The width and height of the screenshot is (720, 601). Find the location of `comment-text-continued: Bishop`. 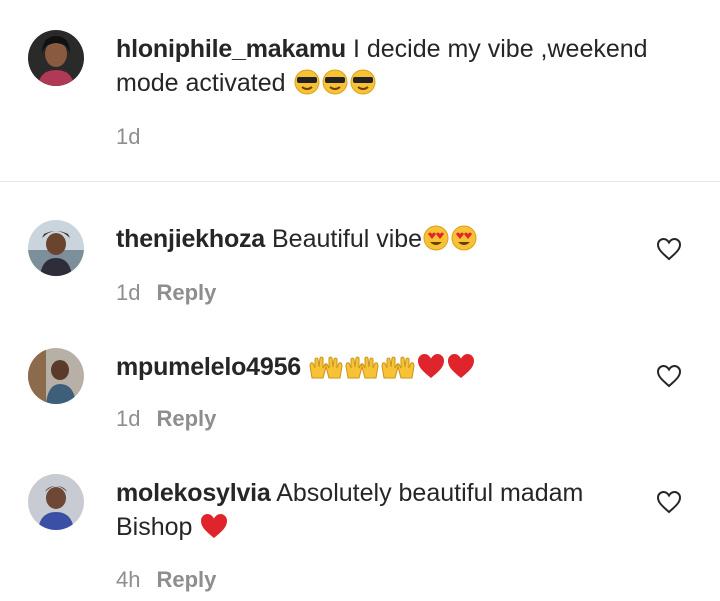

comment-text-continued: Bishop is located at coordinates (154, 527).